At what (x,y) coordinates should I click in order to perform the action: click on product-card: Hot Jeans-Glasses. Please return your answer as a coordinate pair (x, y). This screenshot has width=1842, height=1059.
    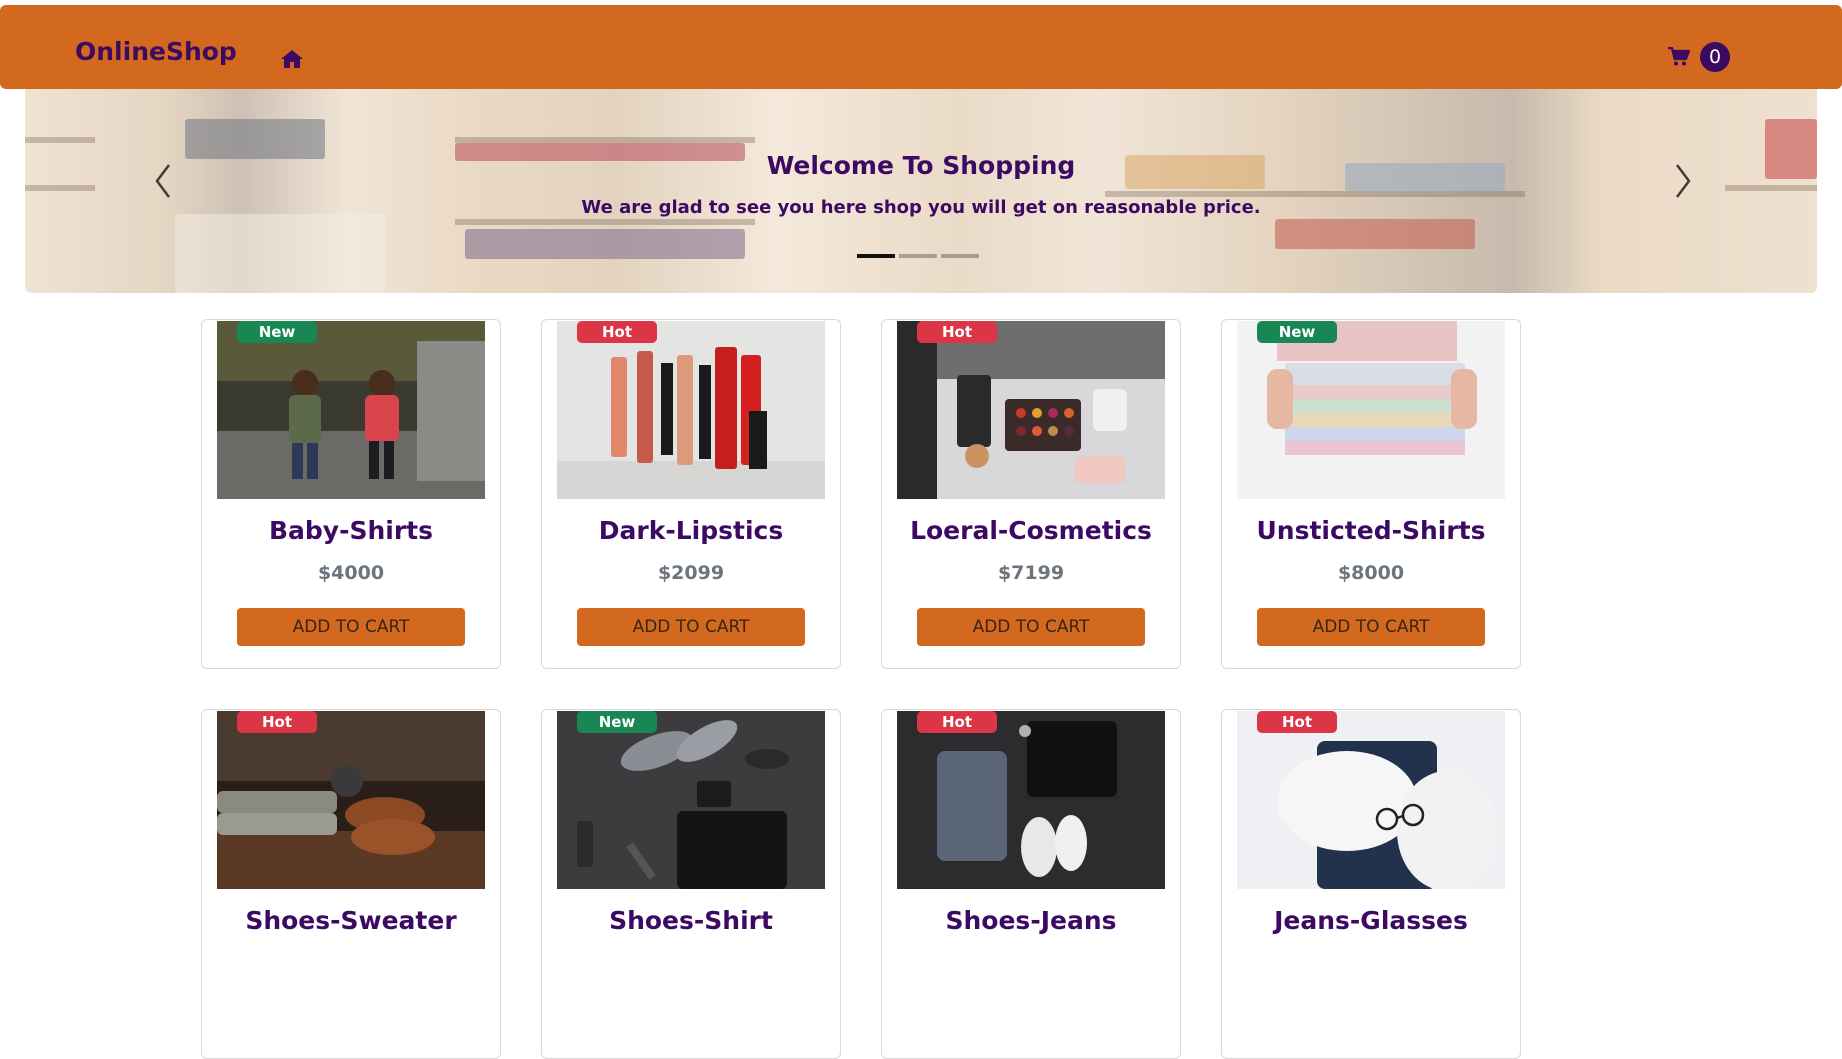
    Looking at the image, I should click on (1371, 884).